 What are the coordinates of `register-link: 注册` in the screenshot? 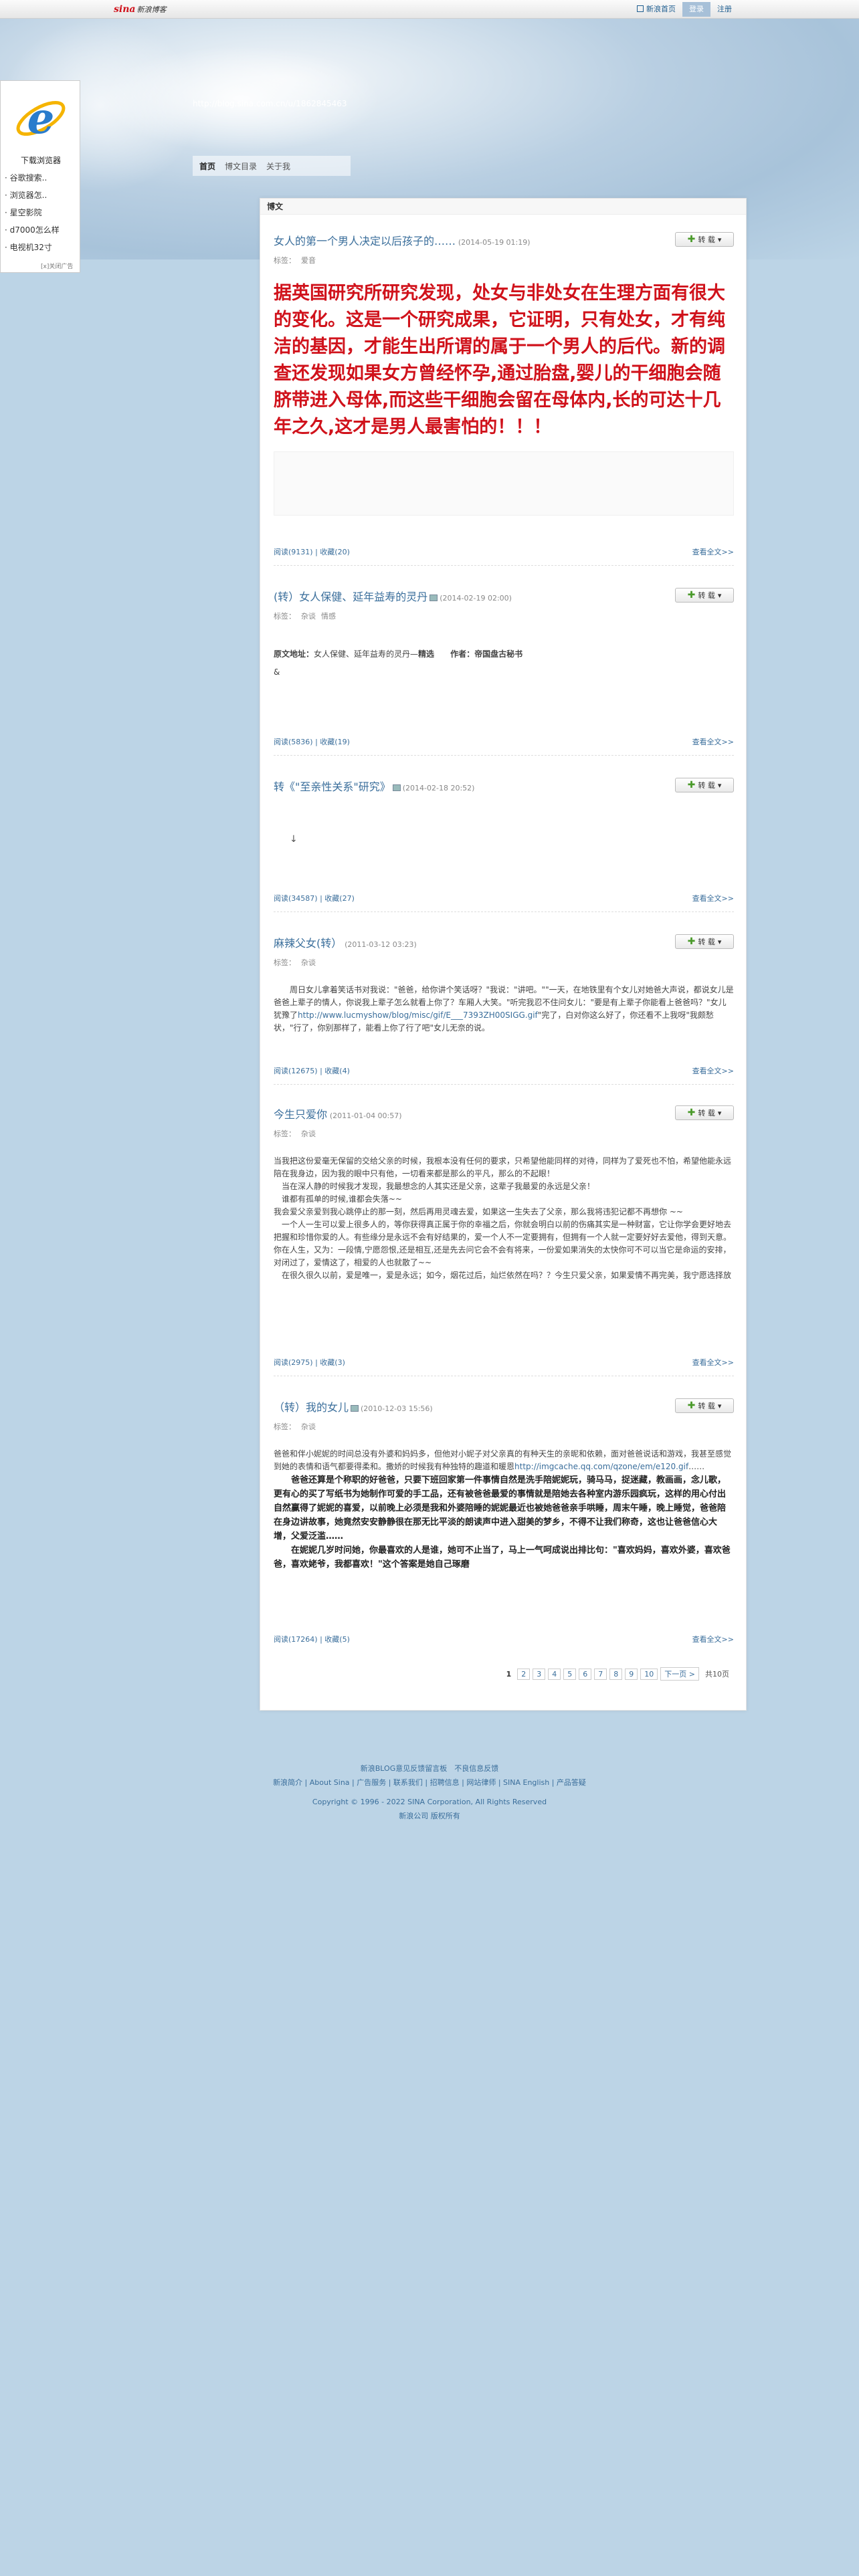 It's located at (725, 9).